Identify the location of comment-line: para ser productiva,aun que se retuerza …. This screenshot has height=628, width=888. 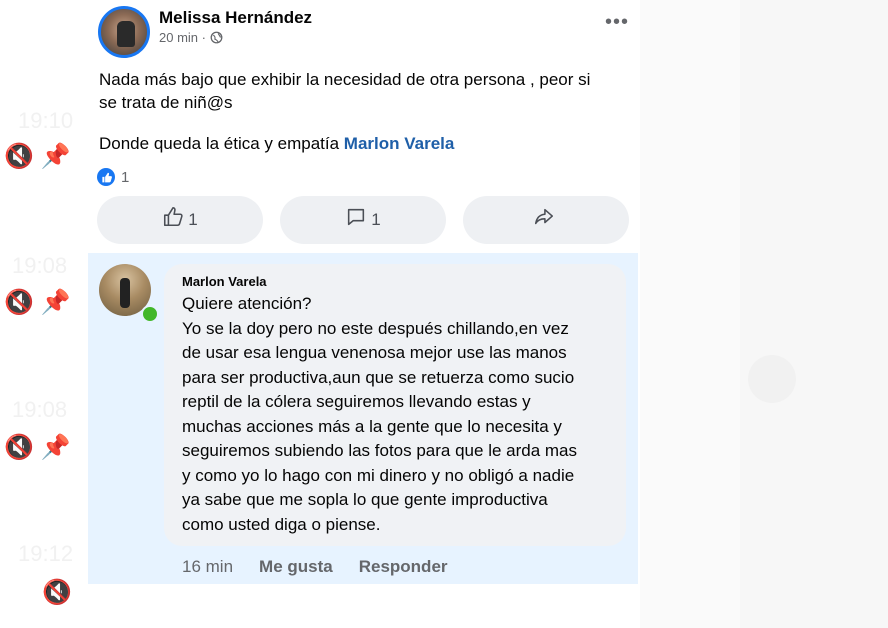
(378, 377).